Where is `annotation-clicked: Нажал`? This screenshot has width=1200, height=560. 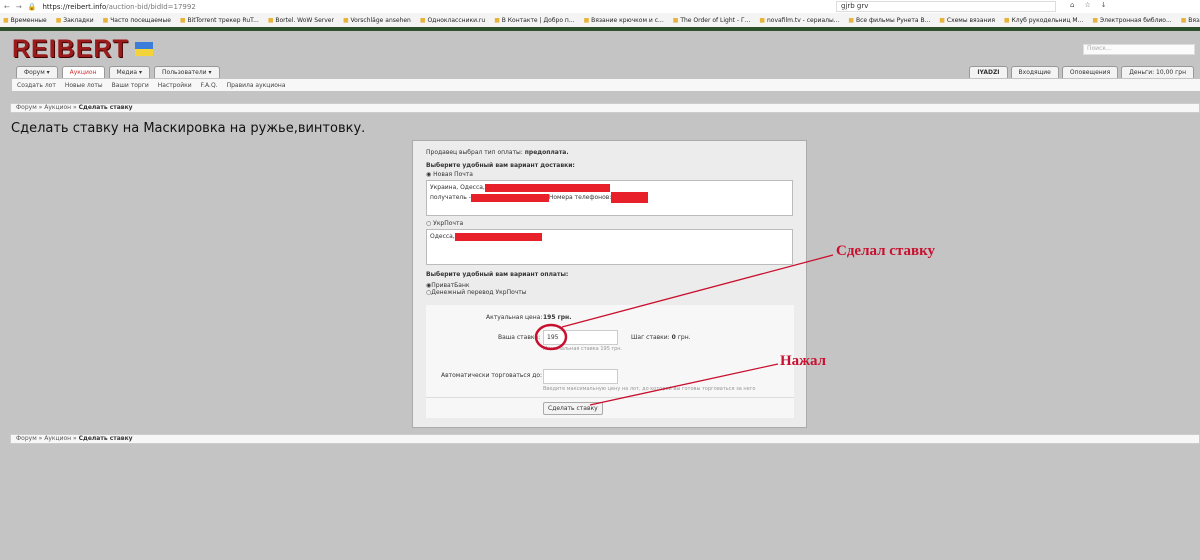 annotation-clicked: Нажал is located at coordinates (803, 361).